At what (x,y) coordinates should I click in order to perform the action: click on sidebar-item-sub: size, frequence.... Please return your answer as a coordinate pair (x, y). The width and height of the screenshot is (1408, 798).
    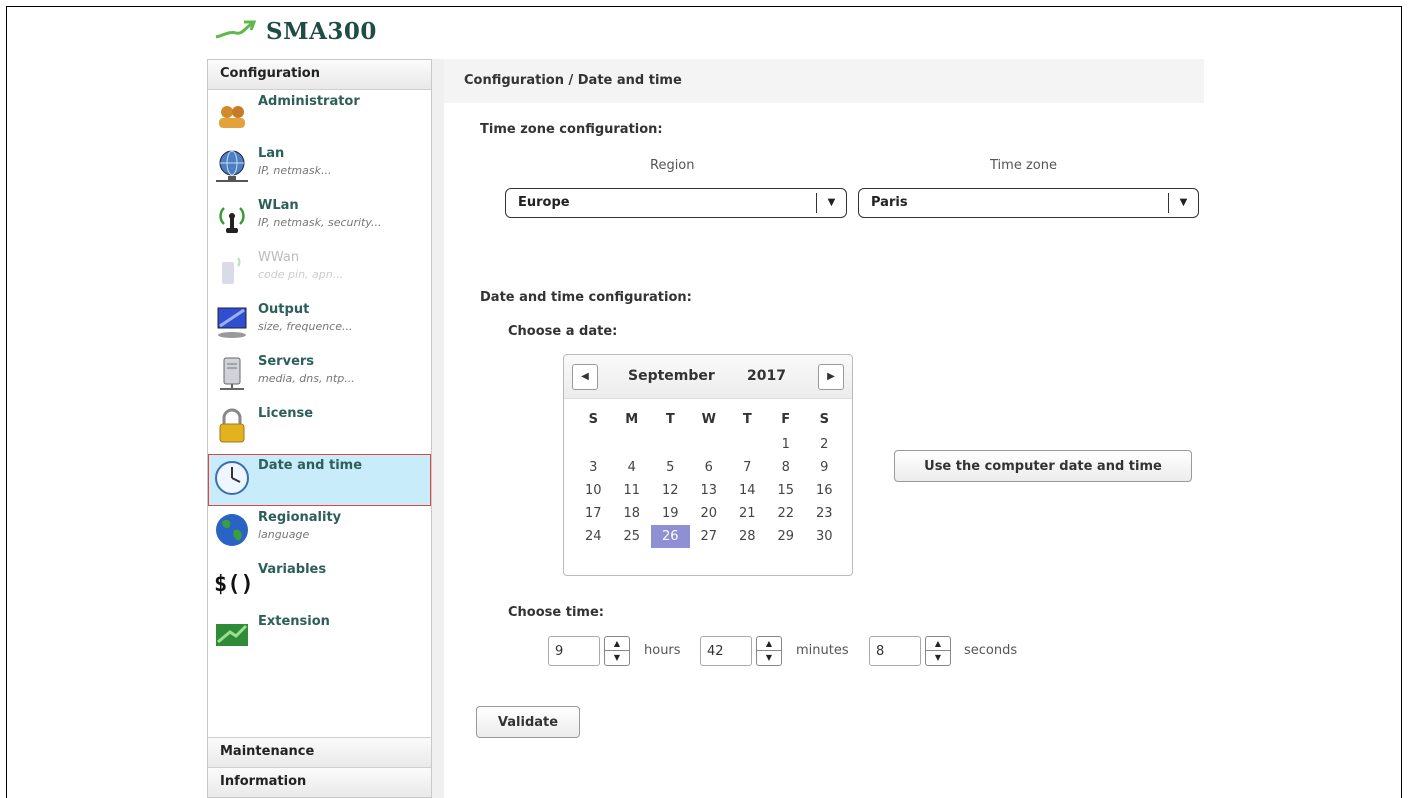
    Looking at the image, I should click on (305, 326).